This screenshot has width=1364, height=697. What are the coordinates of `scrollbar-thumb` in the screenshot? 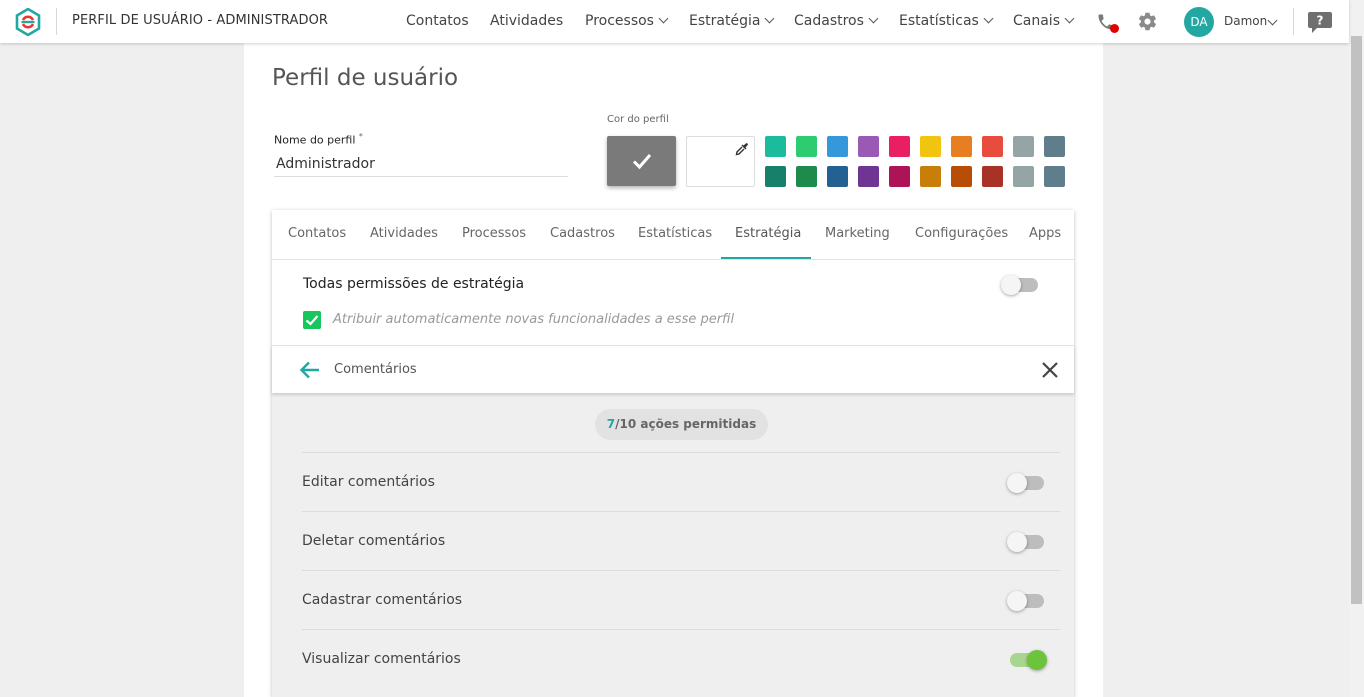 It's located at (1356, 320).